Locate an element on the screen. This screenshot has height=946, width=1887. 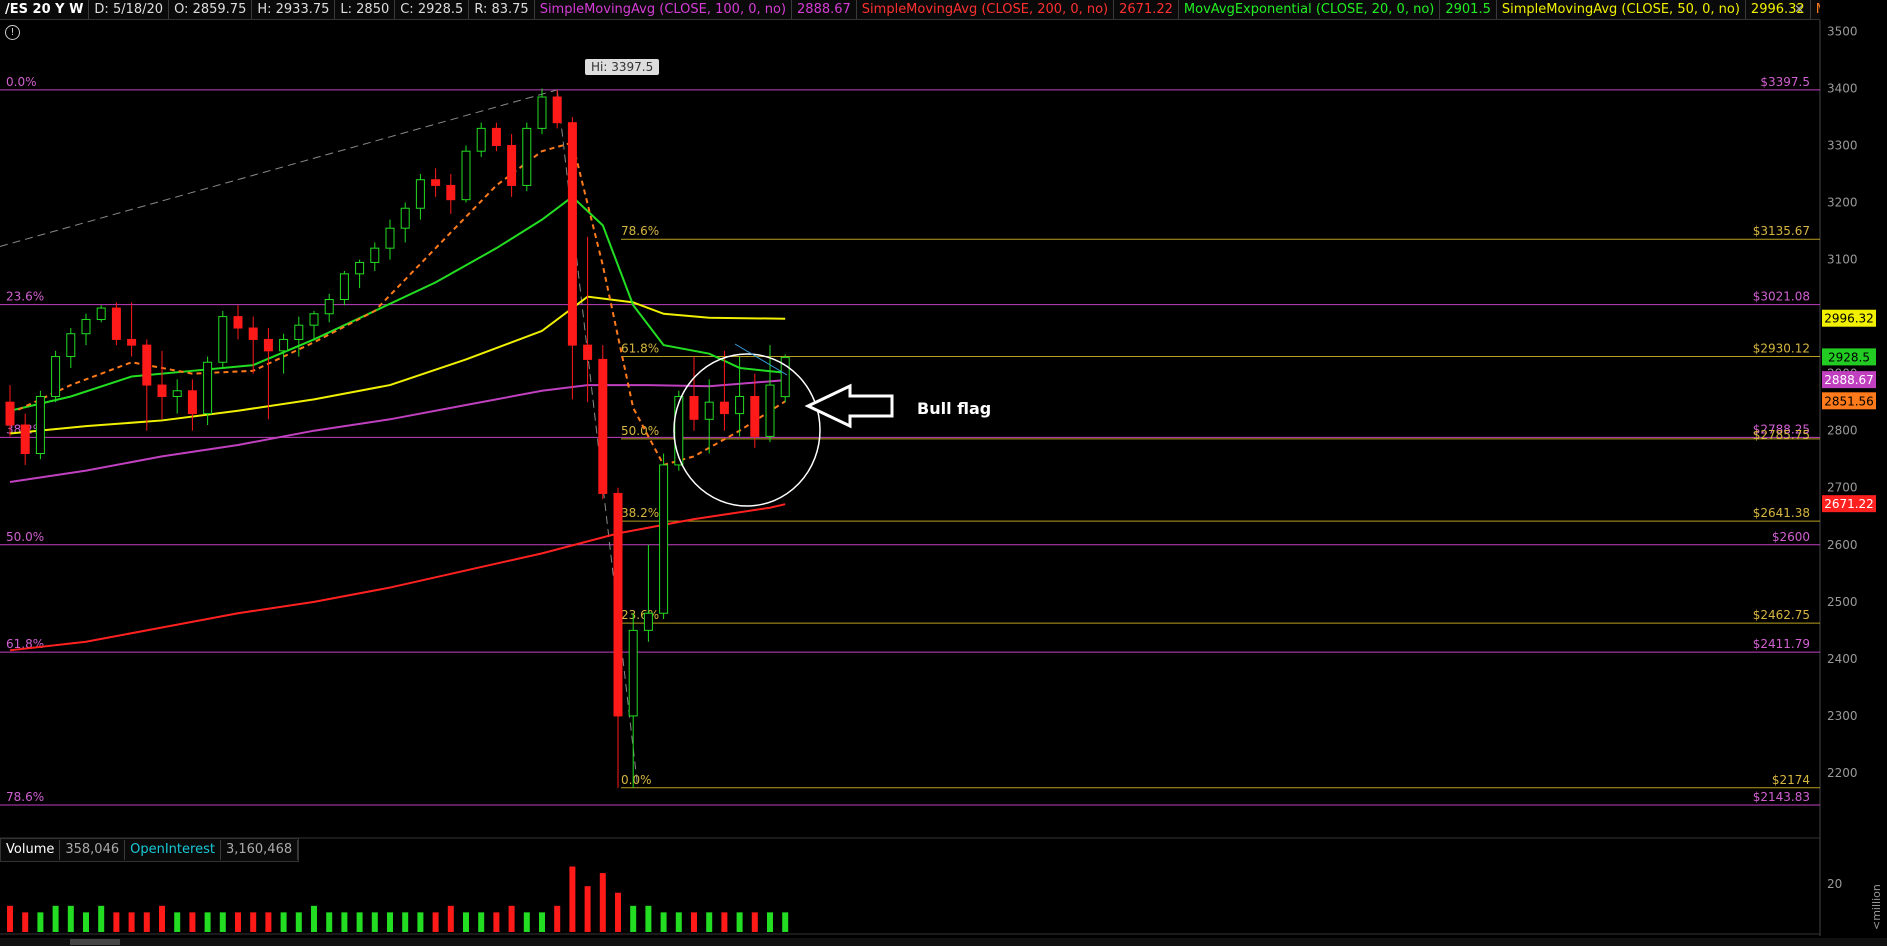
volume-label: Volume is located at coordinates (31, 850).